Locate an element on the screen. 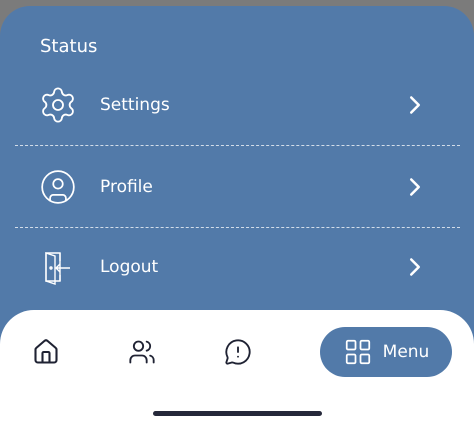 The image size is (474, 426). people-icon is located at coordinates (142, 352).